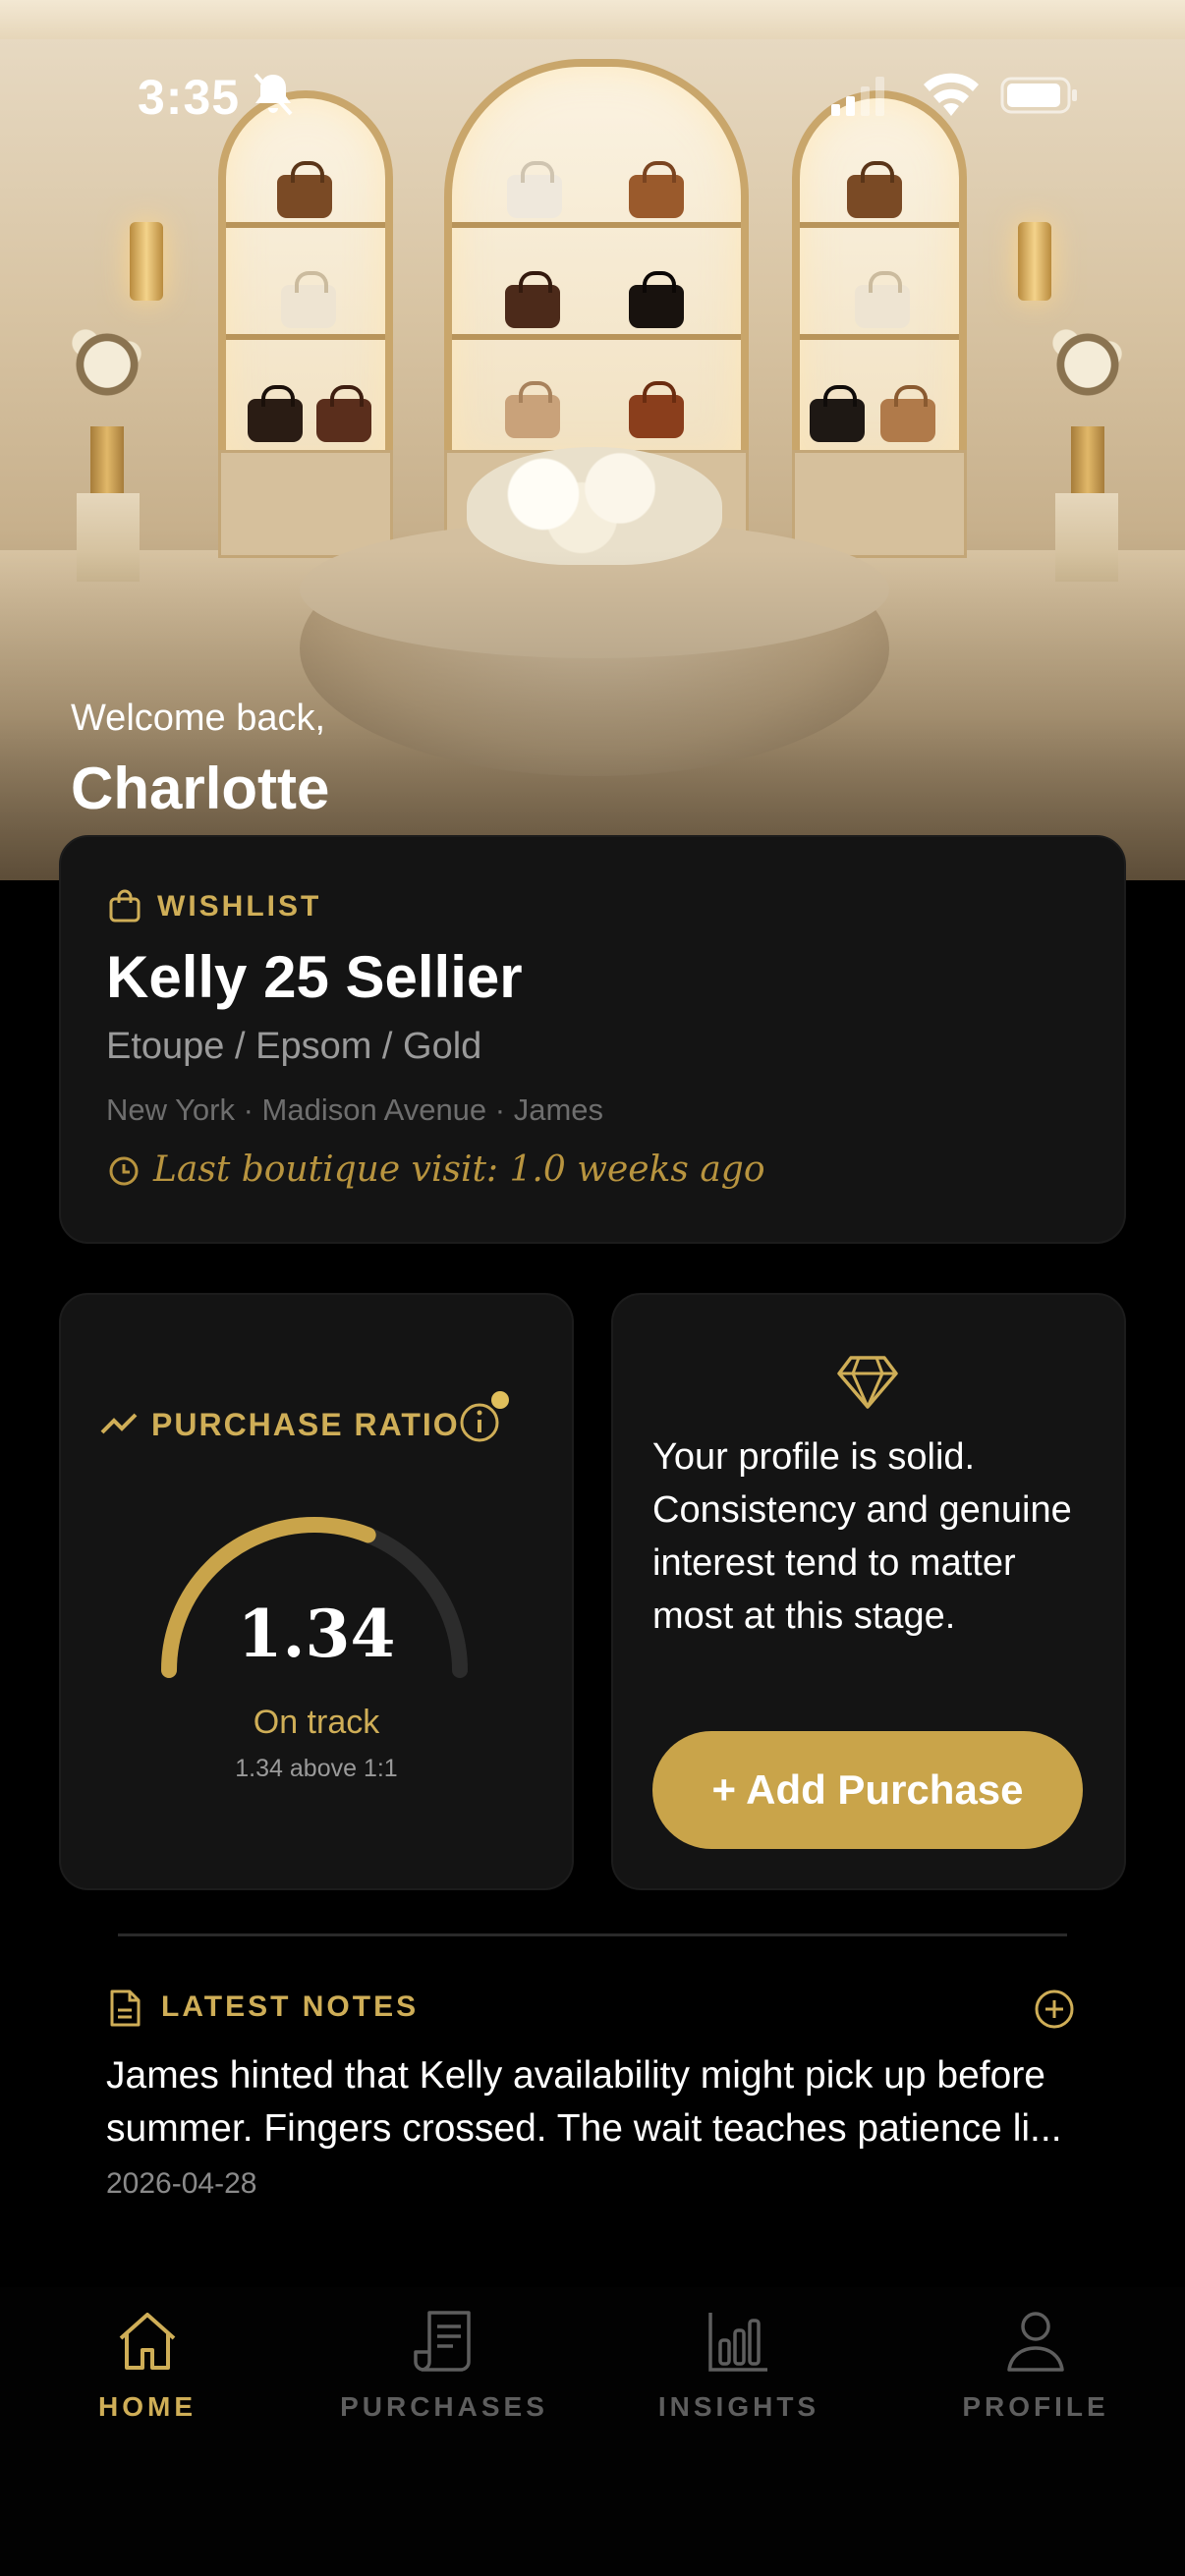 The width and height of the screenshot is (1185, 2576). Describe the element at coordinates (1038, 95) in the screenshot. I see `battery-icon` at that location.